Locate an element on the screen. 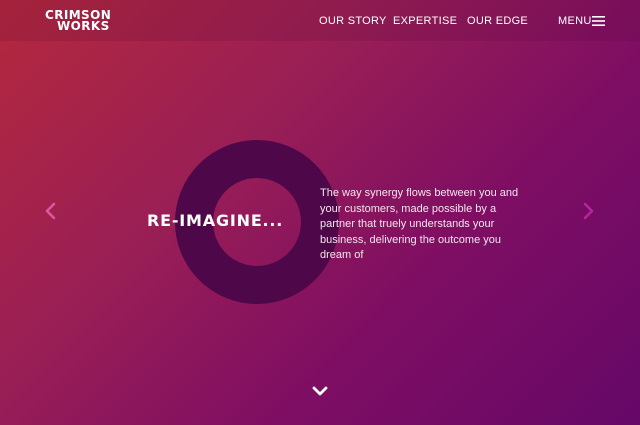 The image size is (640, 425). carousel-next-button is located at coordinates (588, 211).